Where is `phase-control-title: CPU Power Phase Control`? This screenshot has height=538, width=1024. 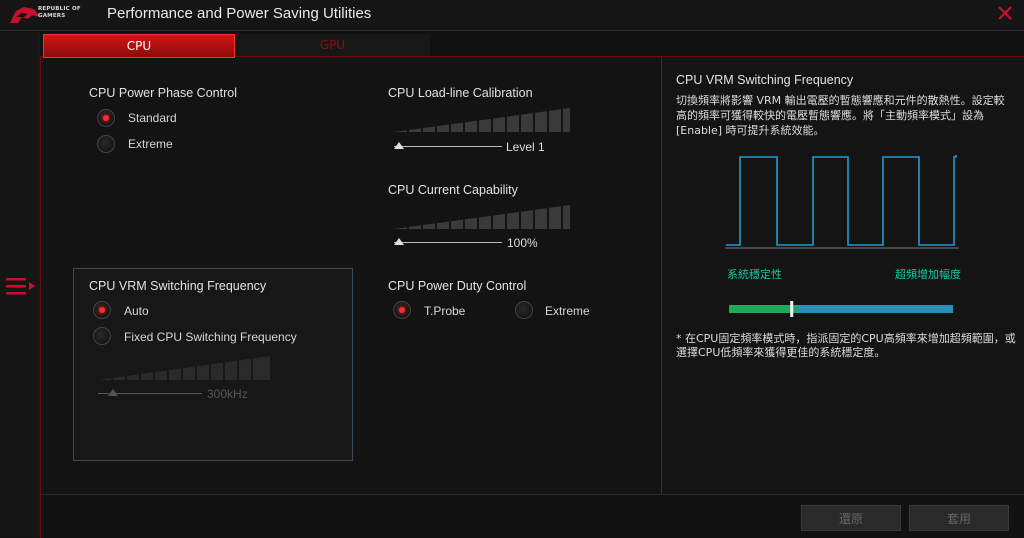
phase-control-title: CPU Power Phase Control is located at coordinates (163, 93).